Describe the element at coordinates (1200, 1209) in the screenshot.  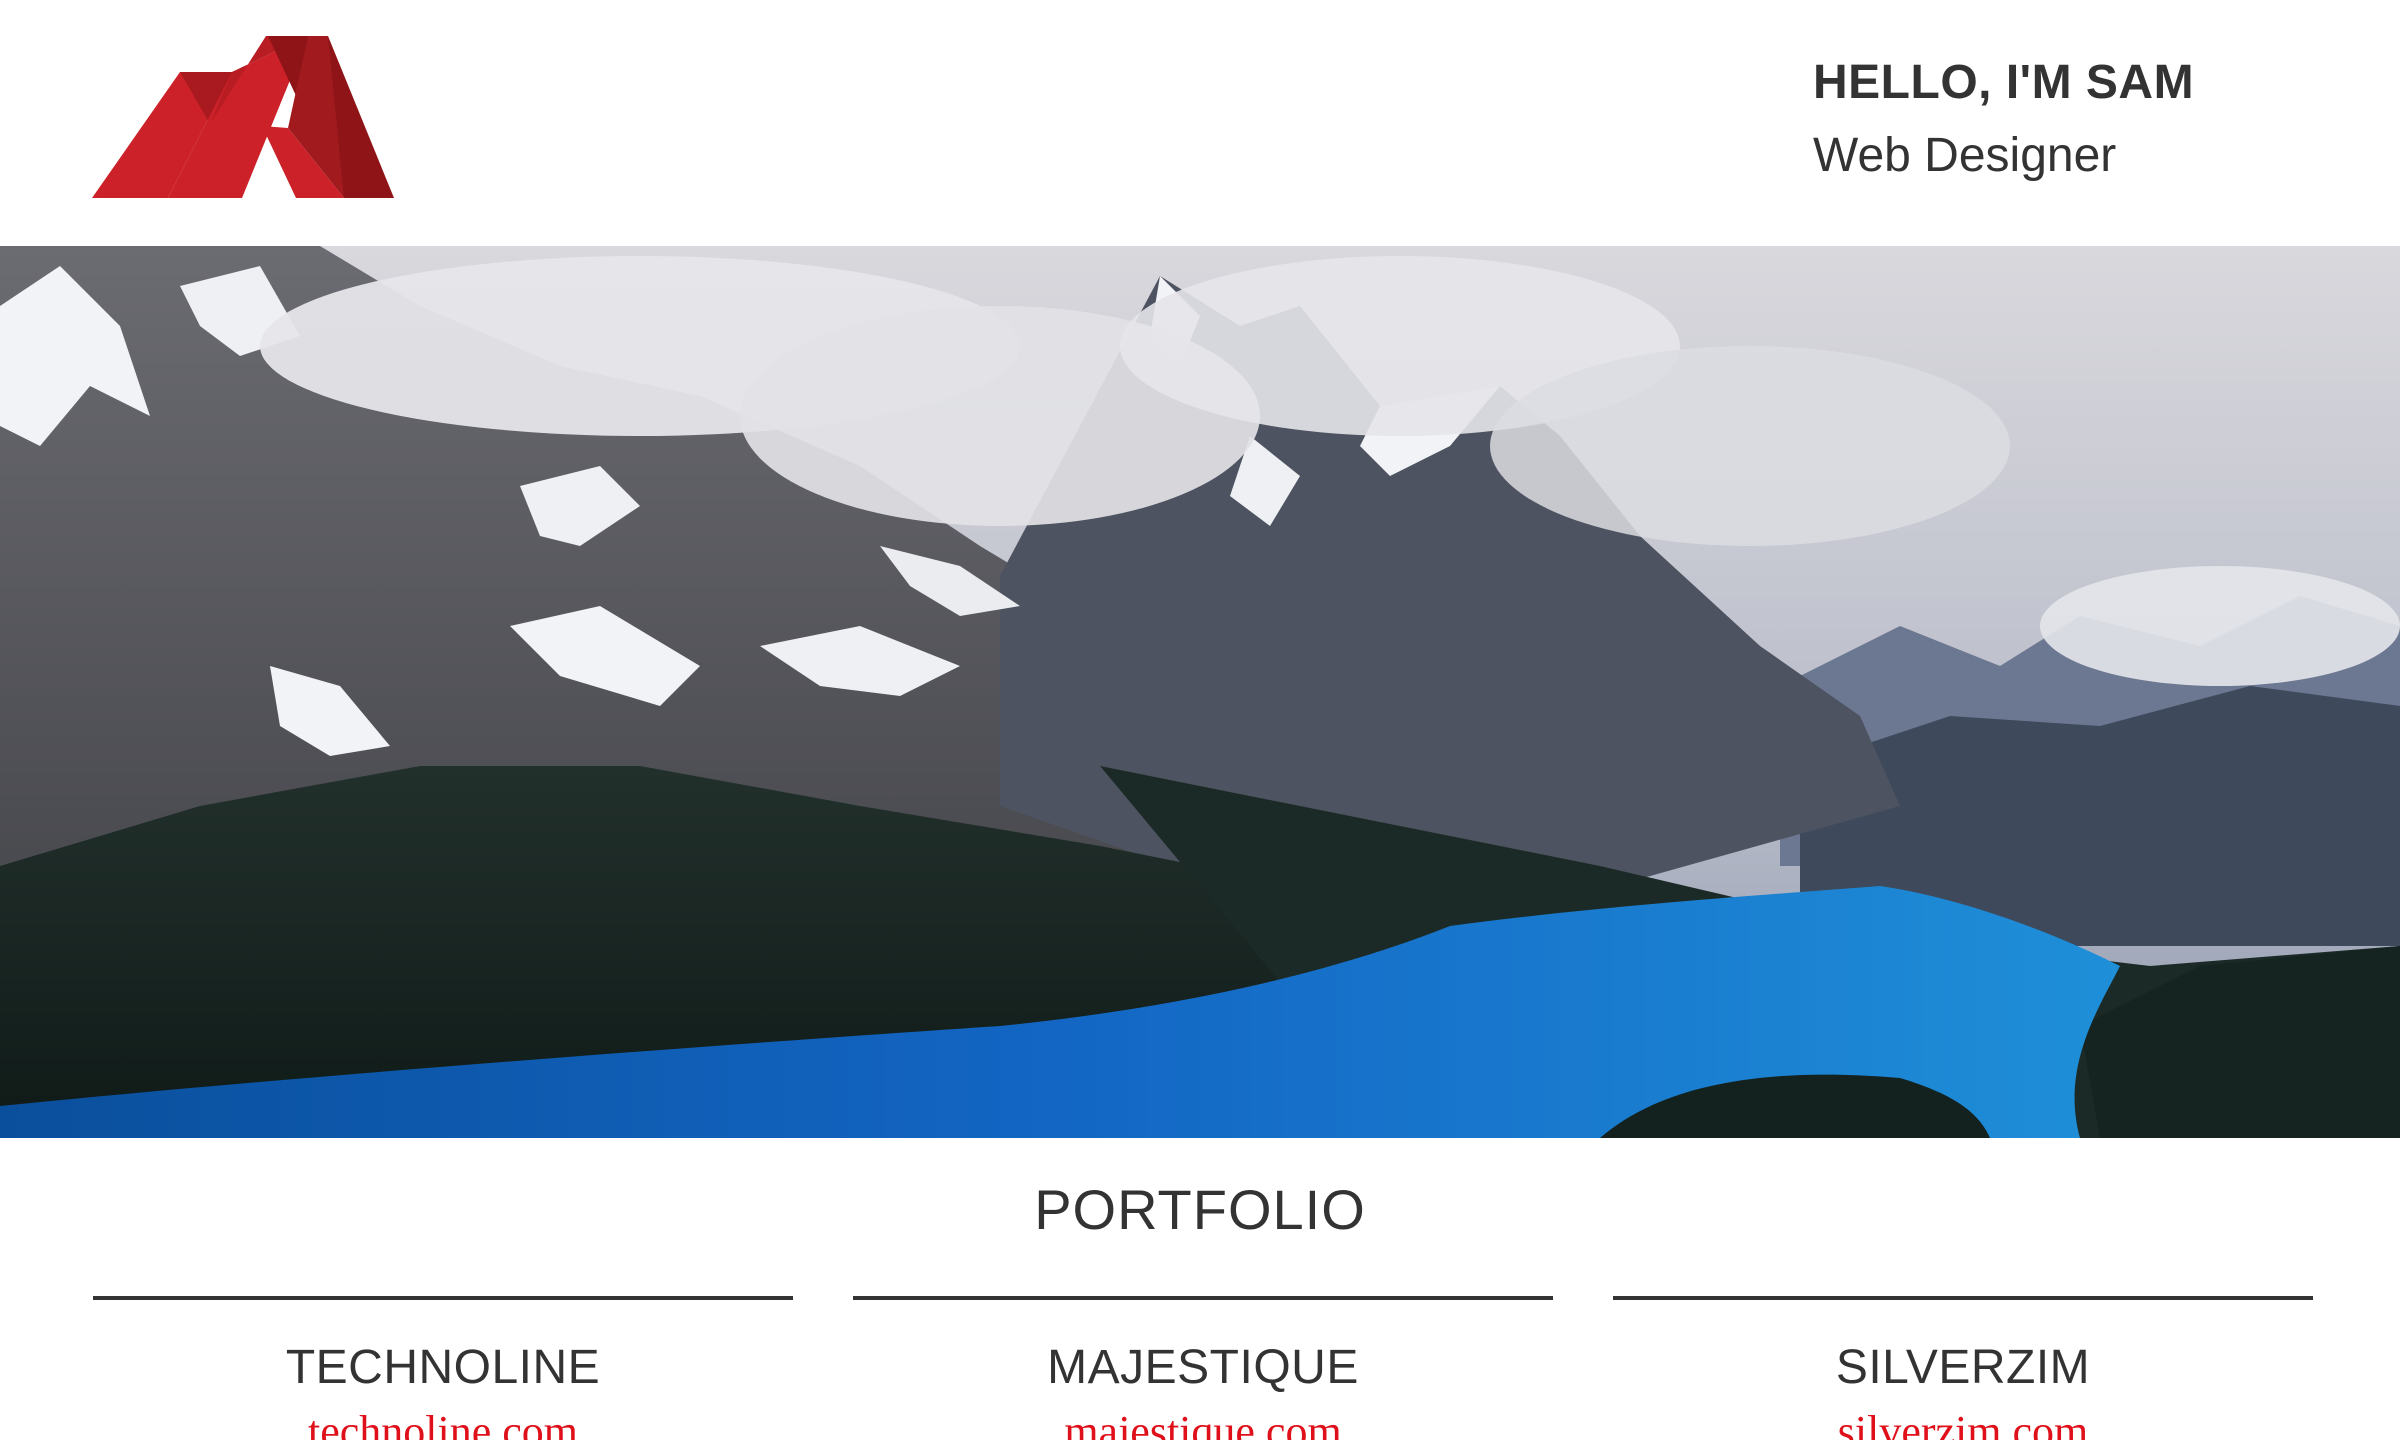
I see `portfolio-heading: PORTFOLIO` at that location.